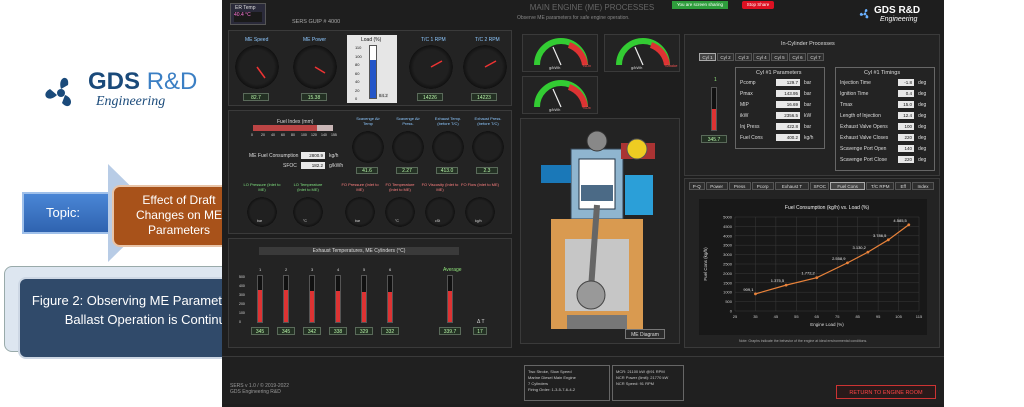 Image resolution: width=1024 pixels, height=407 pixels. I want to click on exhaust-cyl-number: 2, so click(286, 269).